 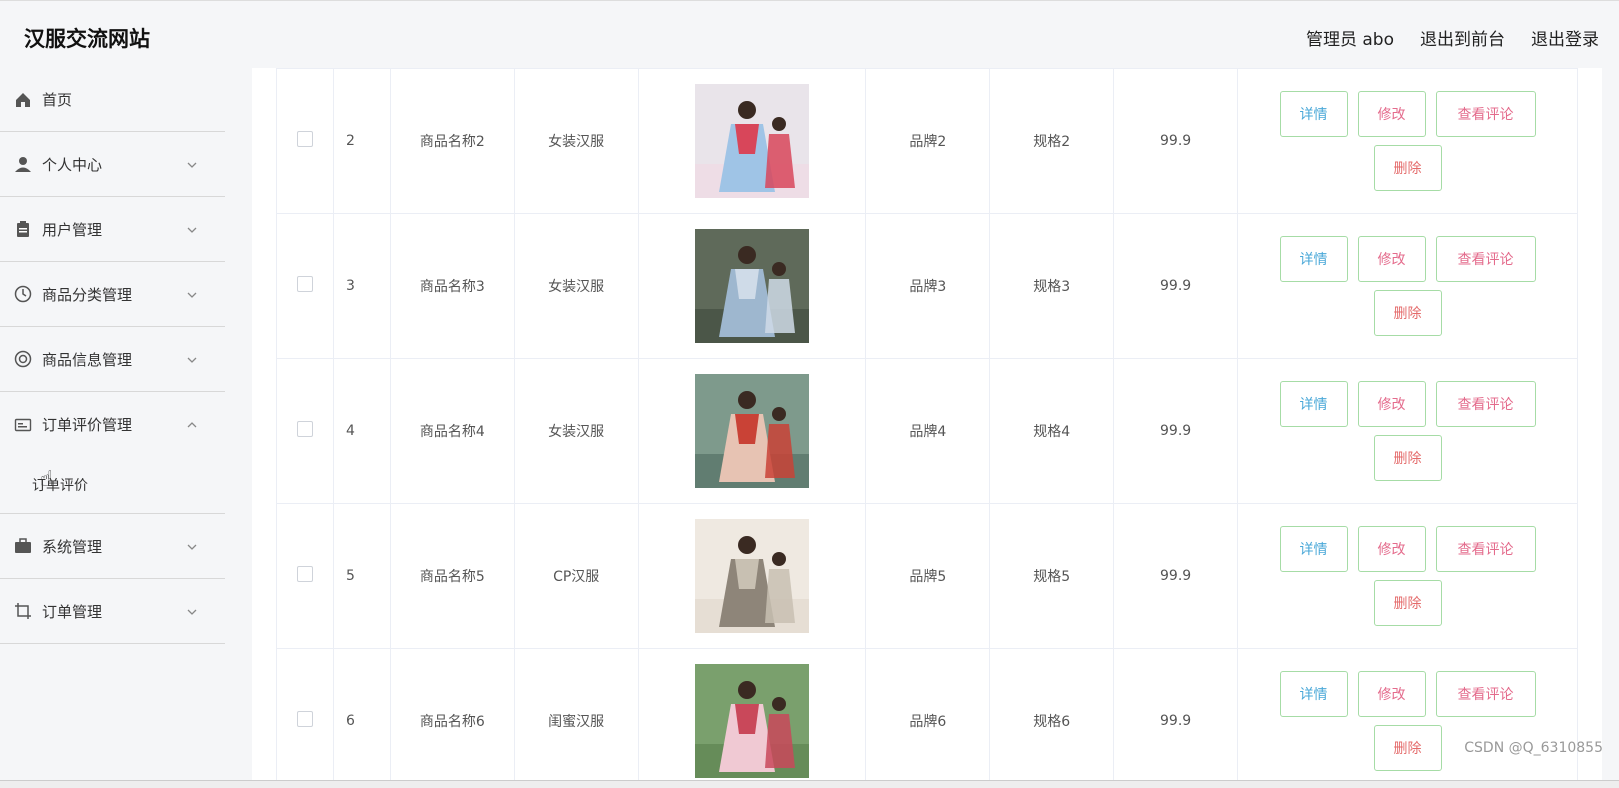 I want to click on table-row: 4 商品名称4 女装汉服 品牌4 规格4 99.9 详情 修改 查看评论 删除, so click(x=927, y=431).